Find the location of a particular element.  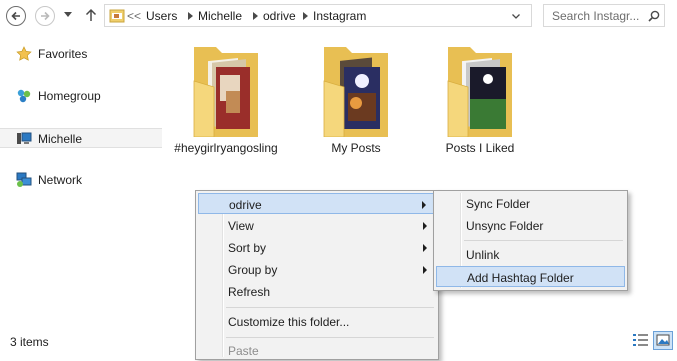

menu-item-label: odrive is located at coordinates (245, 205).